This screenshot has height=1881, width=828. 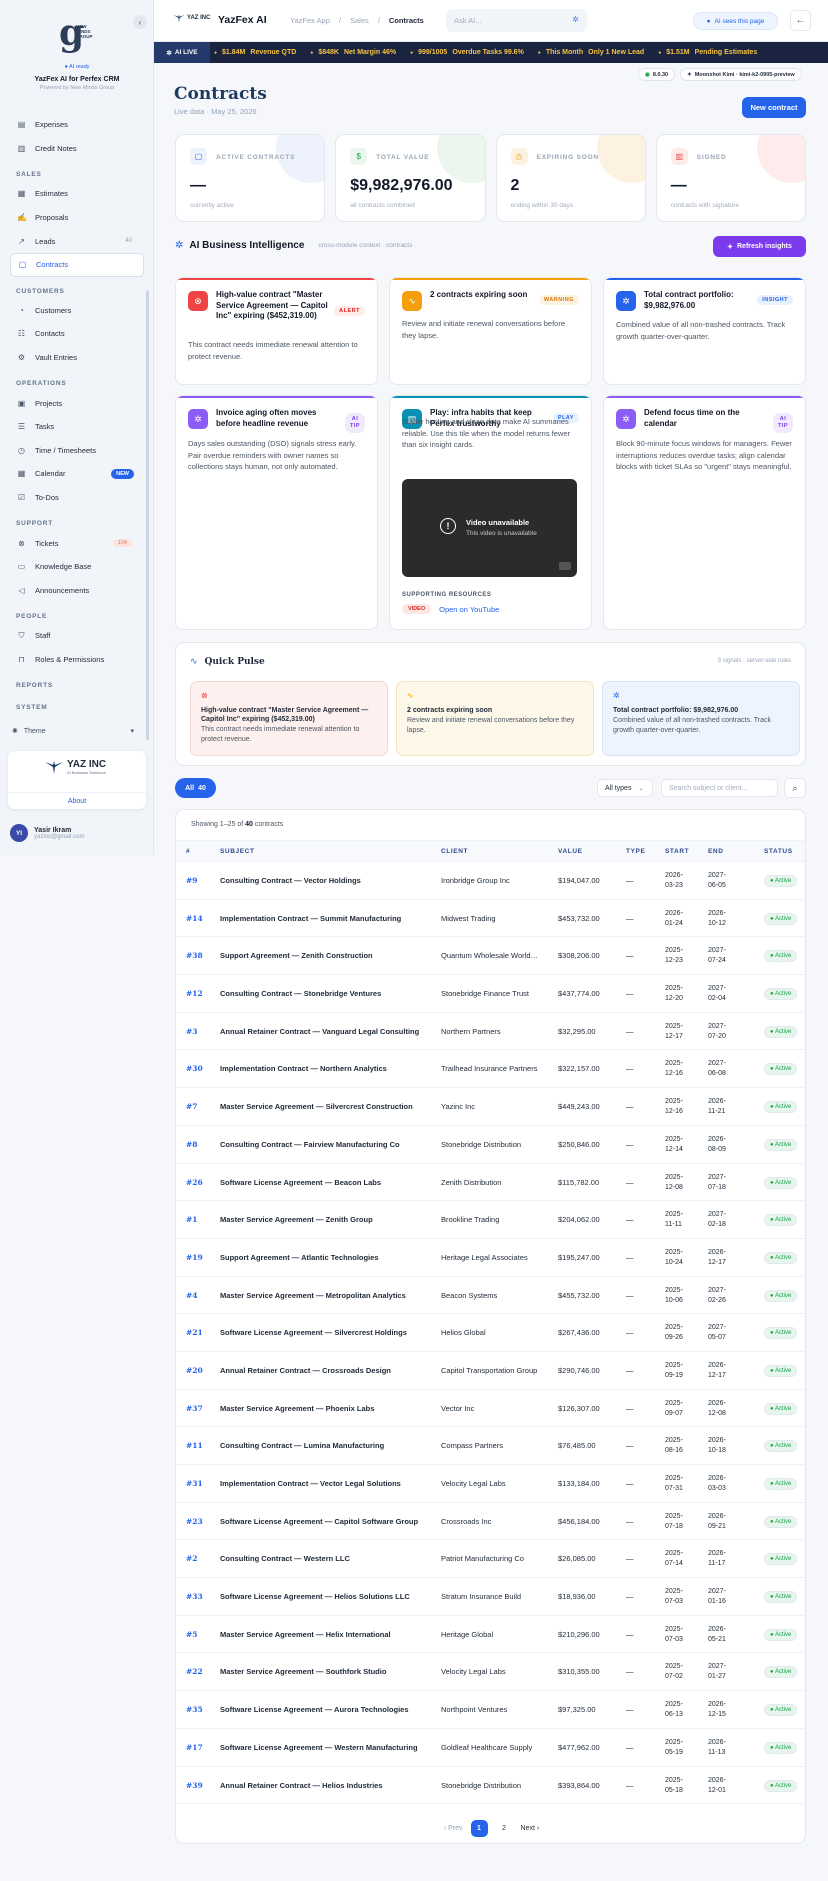 What do you see at coordinates (194, 1332) in the screenshot?
I see `contract-id-link: #21` at bounding box center [194, 1332].